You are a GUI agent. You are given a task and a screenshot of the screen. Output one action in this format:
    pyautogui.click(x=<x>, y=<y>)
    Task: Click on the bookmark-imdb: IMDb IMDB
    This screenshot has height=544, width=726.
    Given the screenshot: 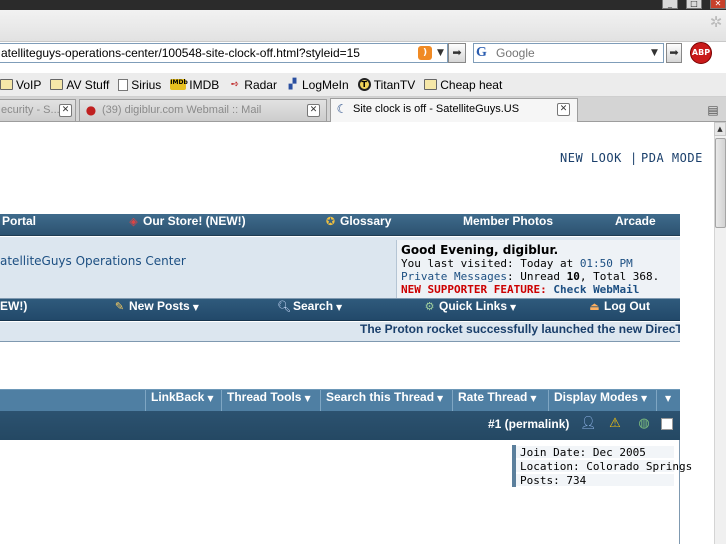 What is the action you would take?
    pyautogui.click(x=194, y=85)
    